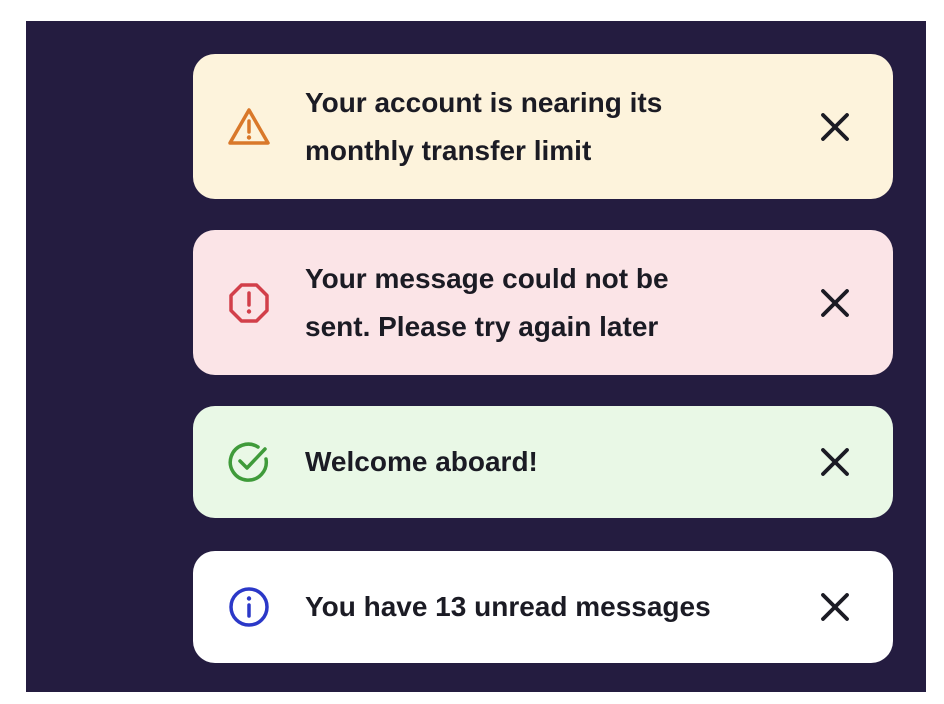 This screenshot has height=704, width=944. I want to click on toast-info: You have 13 unread messages, so click(543, 607).